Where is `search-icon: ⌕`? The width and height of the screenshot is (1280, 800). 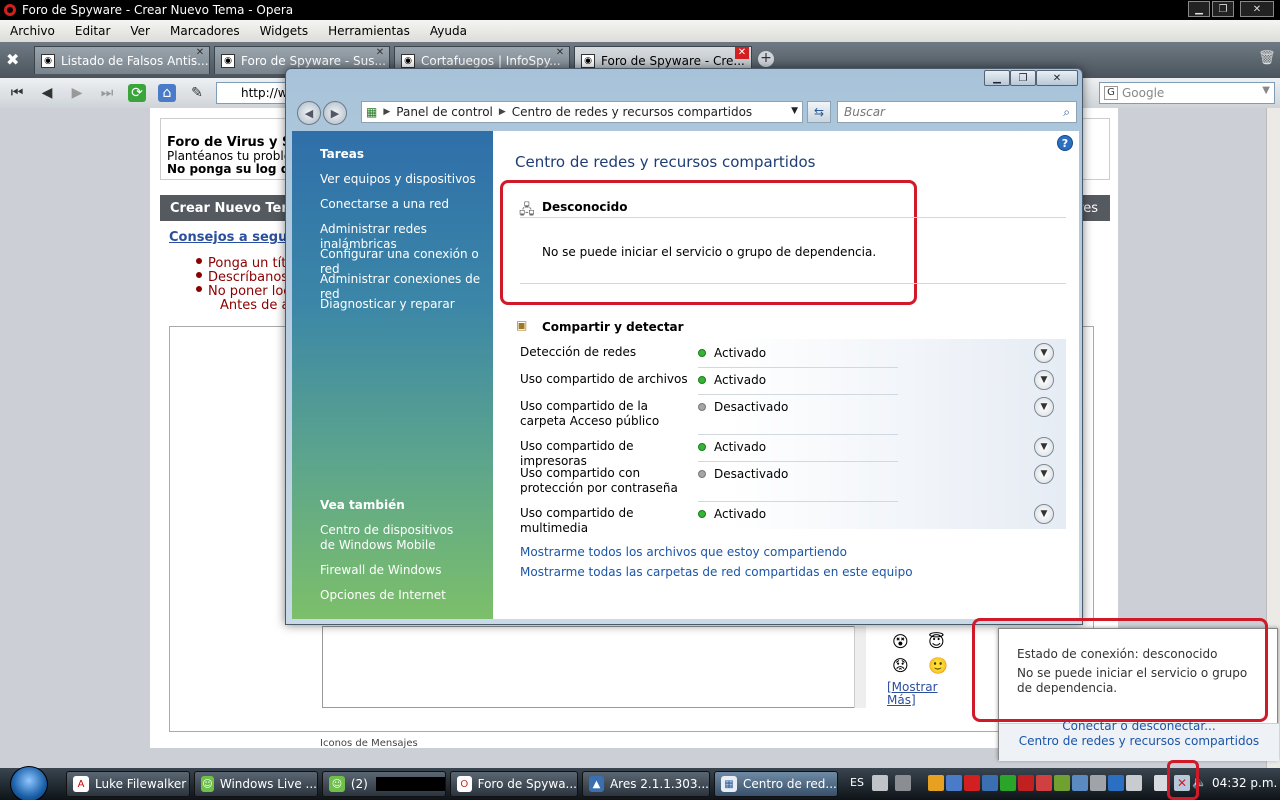 search-icon: ⌕ is located at coordinates (1066, 112).